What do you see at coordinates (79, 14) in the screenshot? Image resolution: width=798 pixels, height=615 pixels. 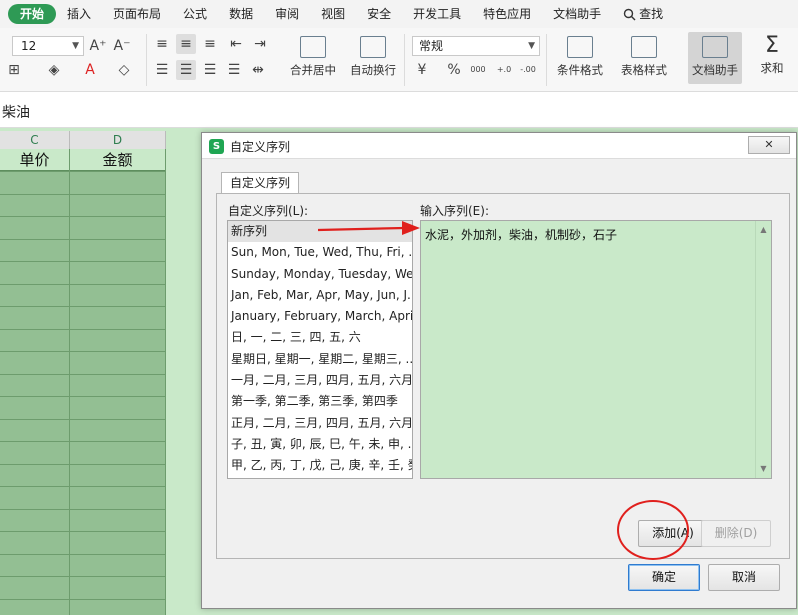 I see `menu-insert: 插入` at bounding box center [79, 14].